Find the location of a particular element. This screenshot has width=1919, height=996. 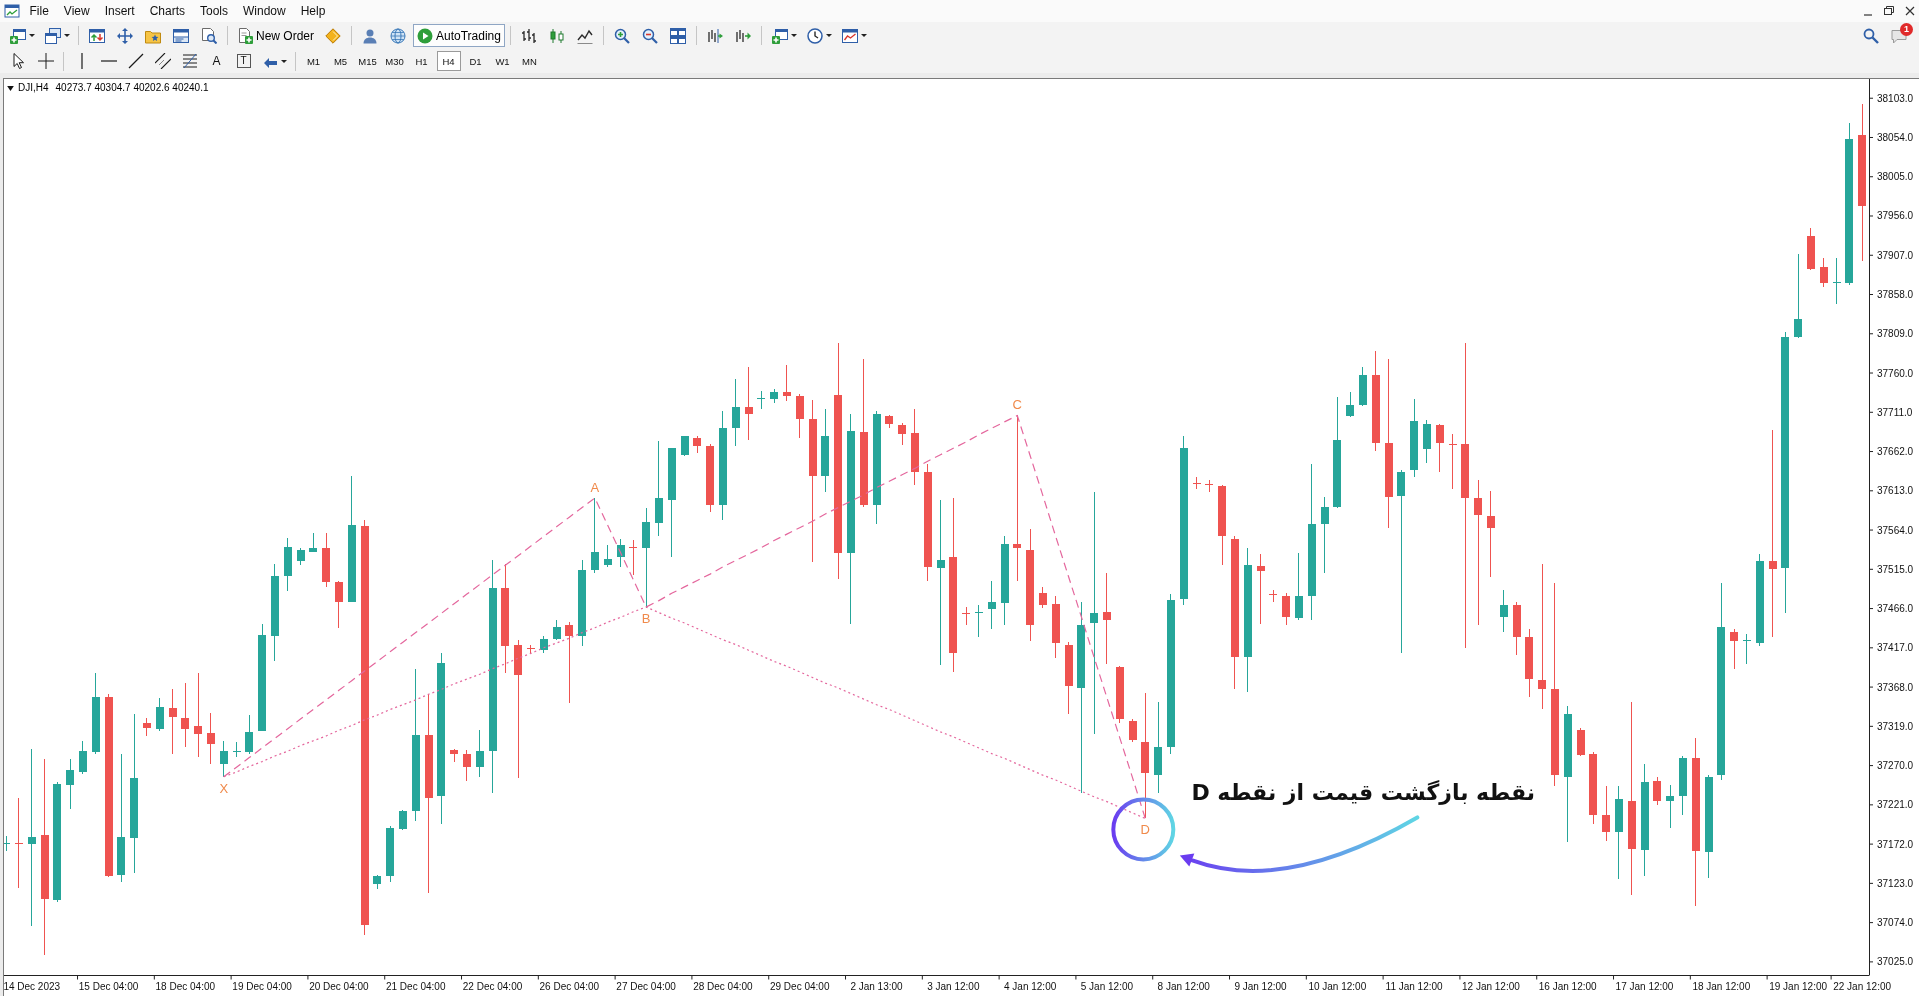

time-label: 16 Jan 12:00 is located at coordinates (1567, 986).